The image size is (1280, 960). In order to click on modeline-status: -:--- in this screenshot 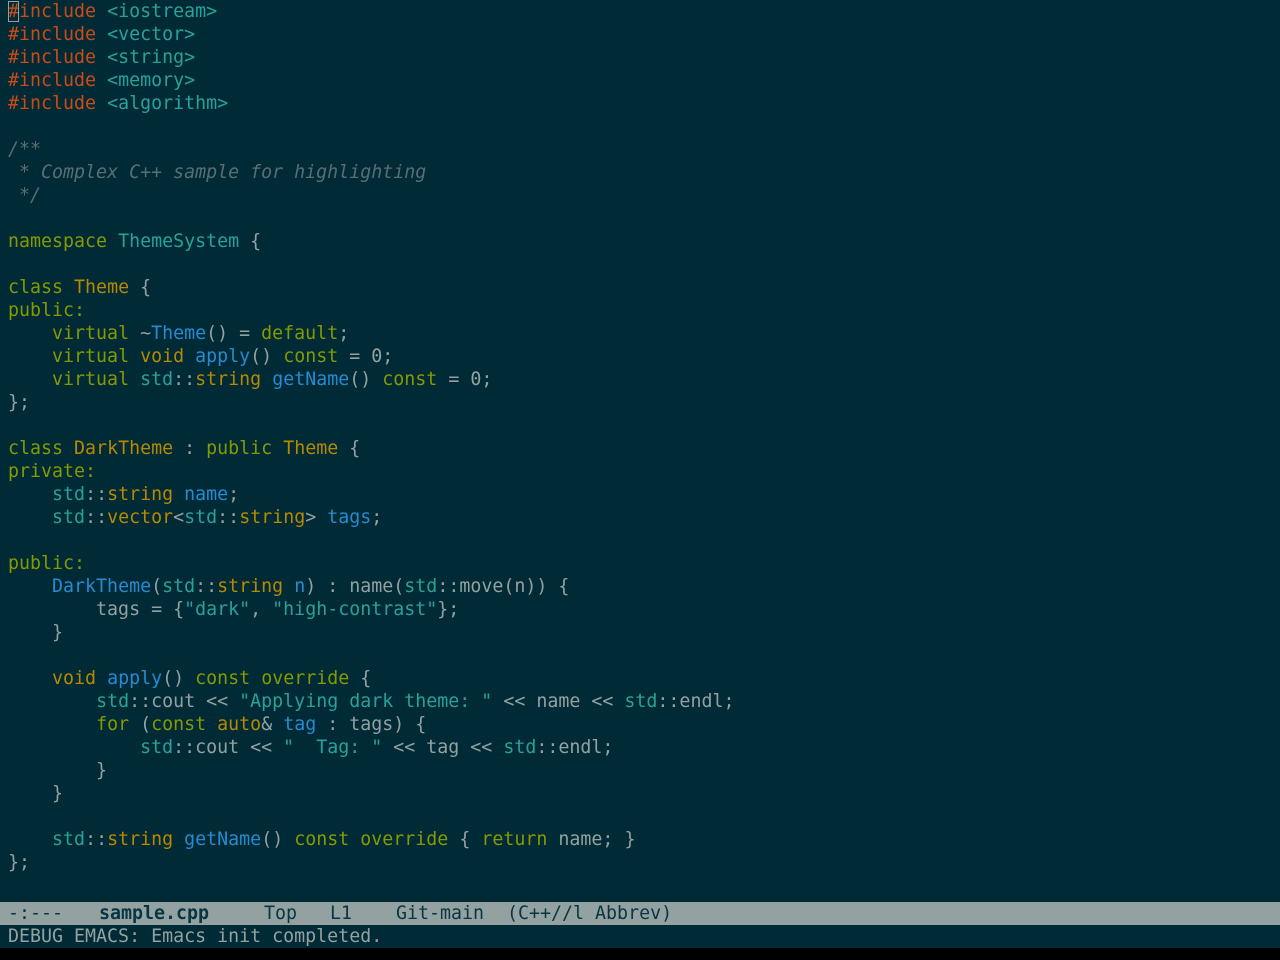, I will do `click(36, 913)`.